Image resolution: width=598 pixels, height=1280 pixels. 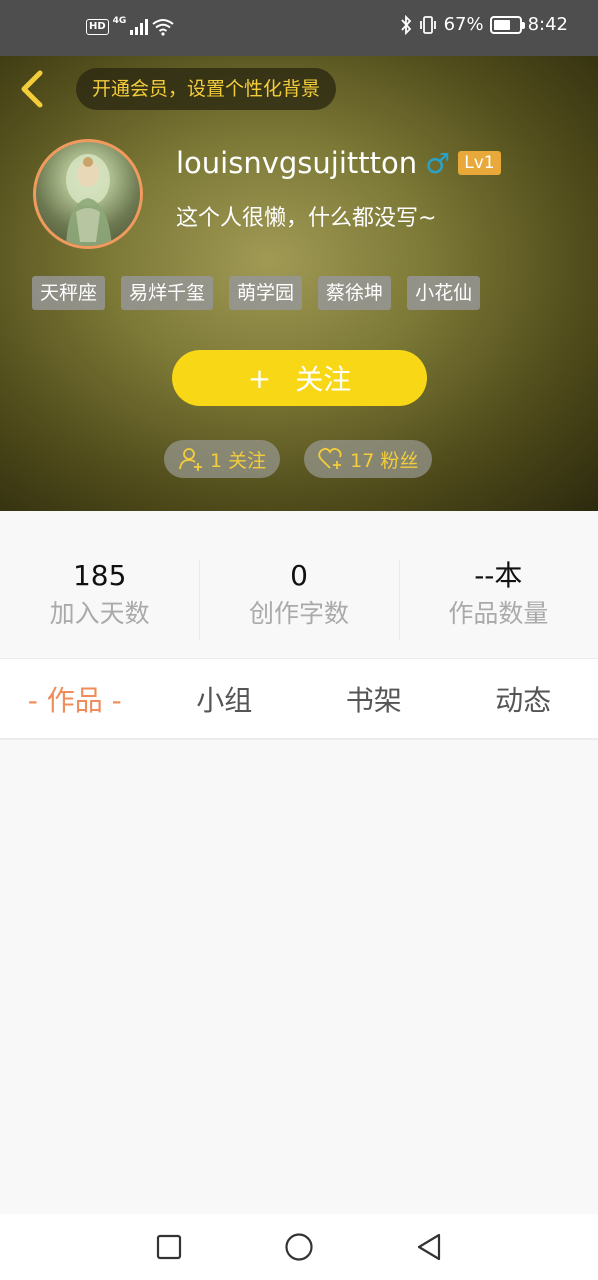 I want to click on following-count: 1 关注, so click(x=238, y=460).